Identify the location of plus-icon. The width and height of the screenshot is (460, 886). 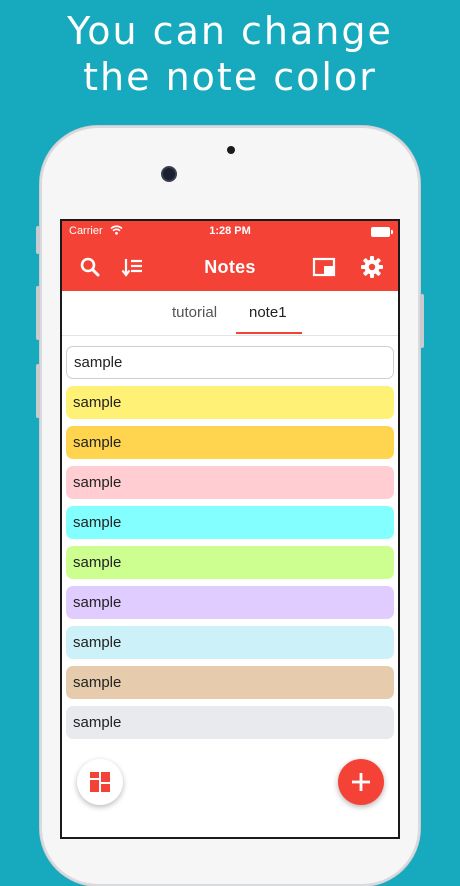
(361, 784).